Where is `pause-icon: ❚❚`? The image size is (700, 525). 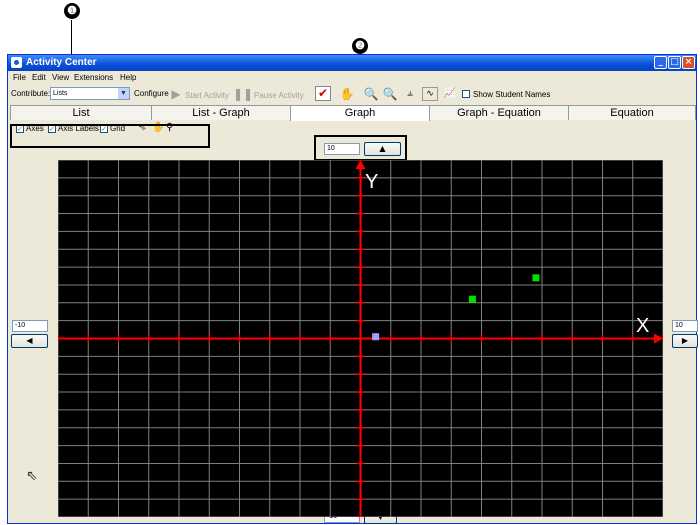
pause-icon: ❚❚ is located at coordinates (243, 94).